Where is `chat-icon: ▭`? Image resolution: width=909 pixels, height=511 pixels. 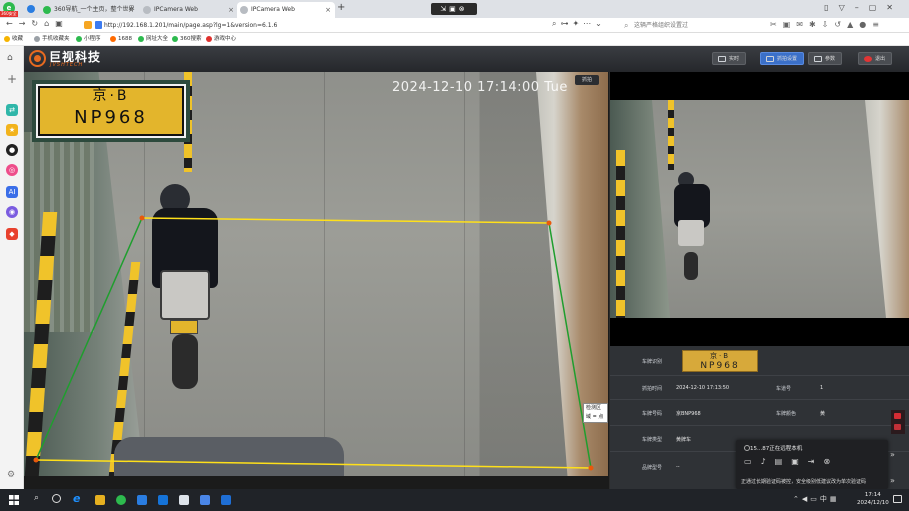
chat-icon: ▭ is located at coordinates (752, 461).